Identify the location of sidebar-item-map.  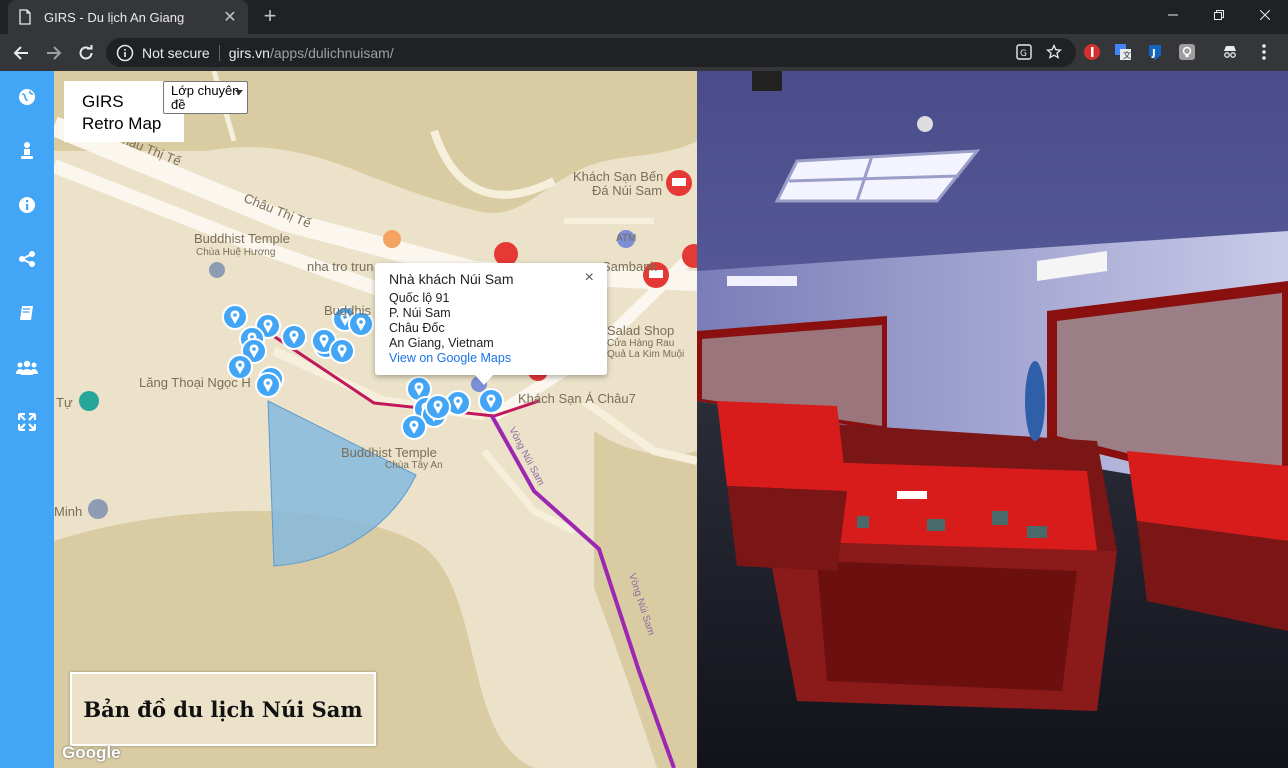
(27, 97).